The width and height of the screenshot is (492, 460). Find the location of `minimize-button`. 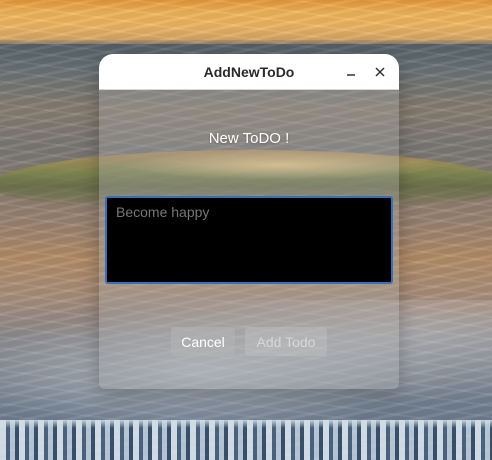

minimize-button is located at coordinates (351, 72).